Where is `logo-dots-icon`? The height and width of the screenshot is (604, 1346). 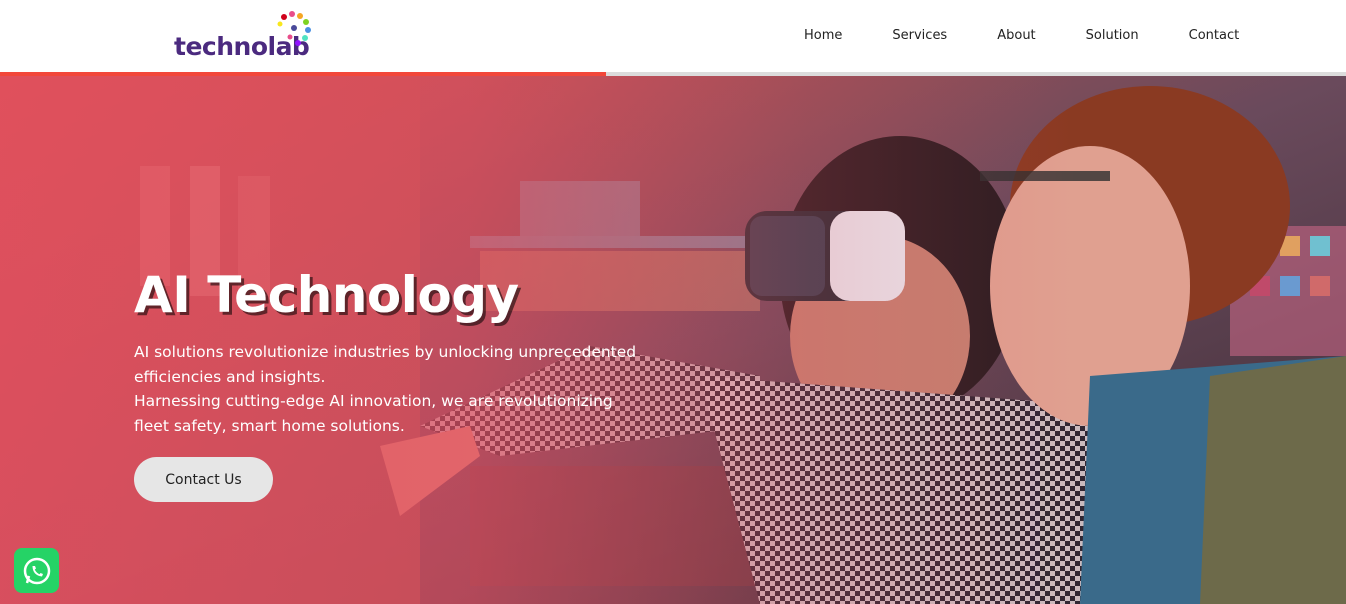 logo-dots-icon is located at coordinates (294, 28).